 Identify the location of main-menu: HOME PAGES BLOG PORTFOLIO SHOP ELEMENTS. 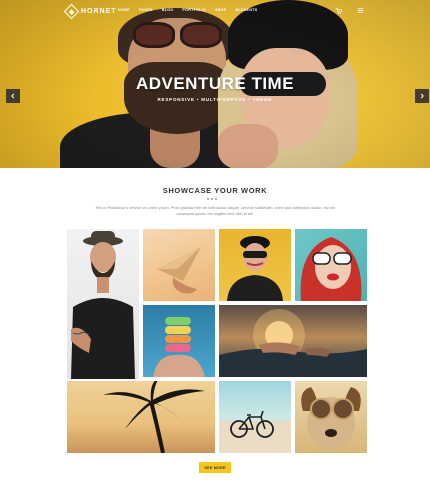
(187, 10).